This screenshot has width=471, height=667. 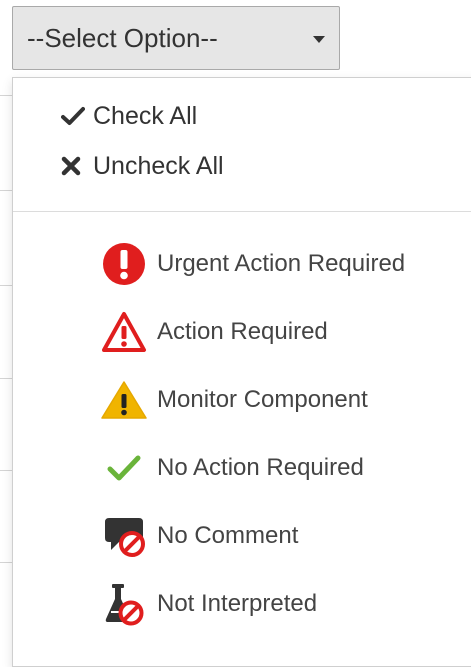 I want to click on option-monitor-component: Monitor Component, so click(x=281, y=400).